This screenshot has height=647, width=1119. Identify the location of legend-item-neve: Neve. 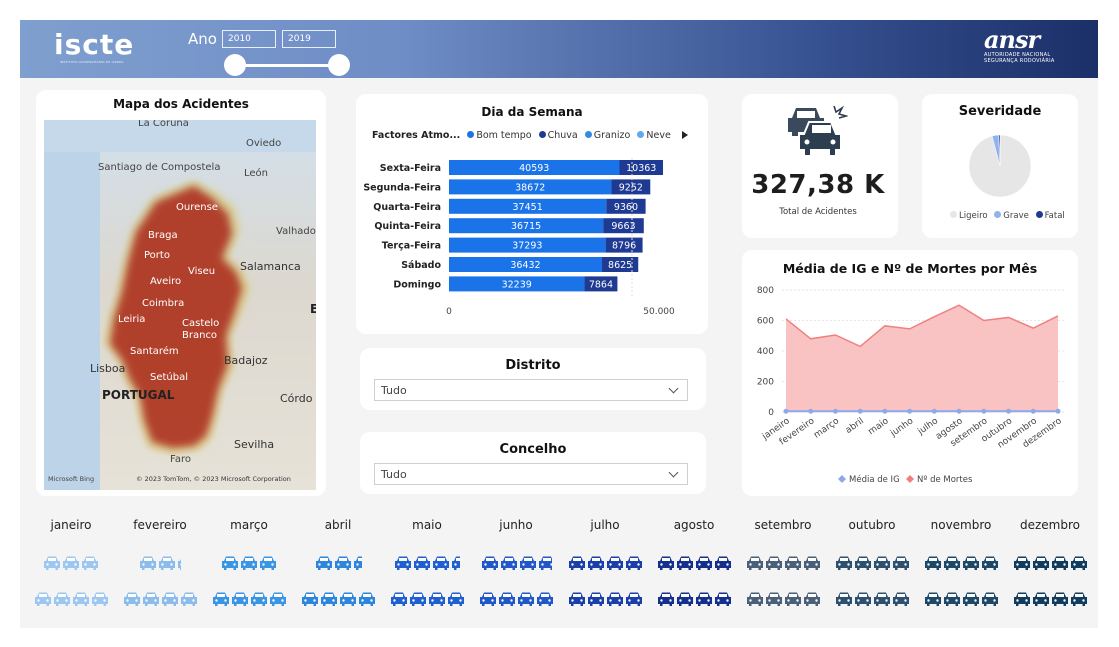
(658, 135).